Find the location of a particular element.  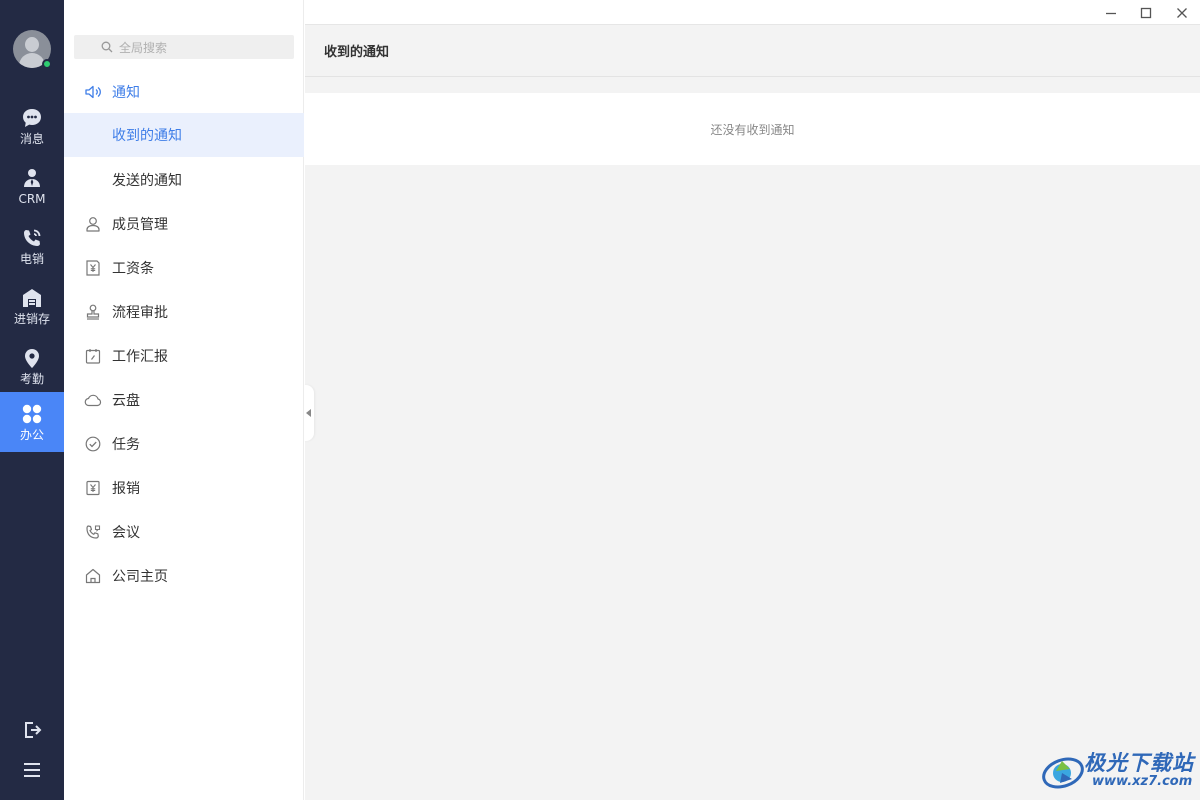

logout-button is located at coordinates (32, 730).